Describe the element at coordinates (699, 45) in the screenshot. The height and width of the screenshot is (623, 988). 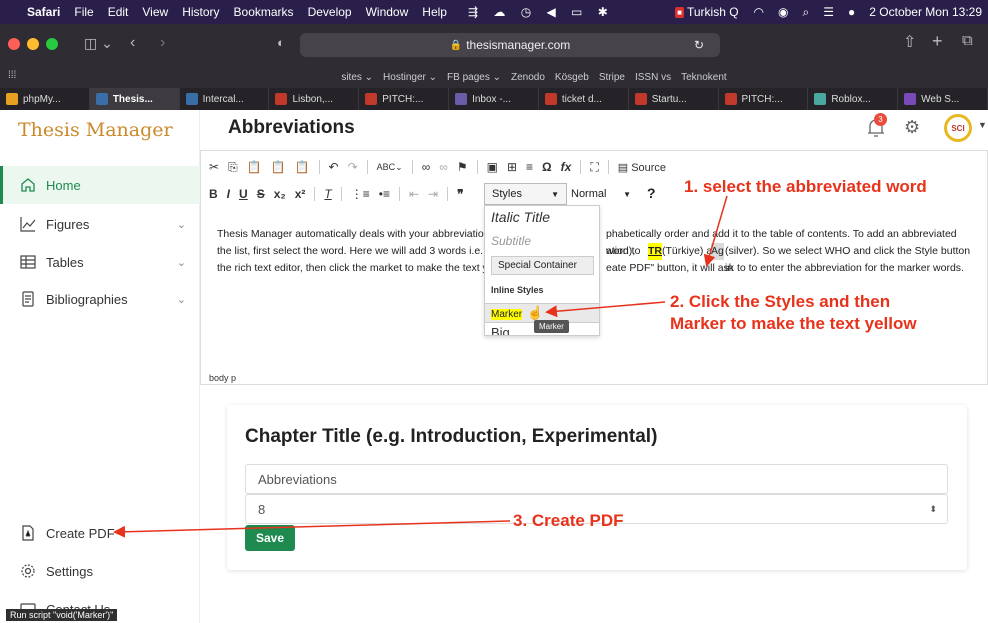
I see `reload-icon: ↻` at that location.